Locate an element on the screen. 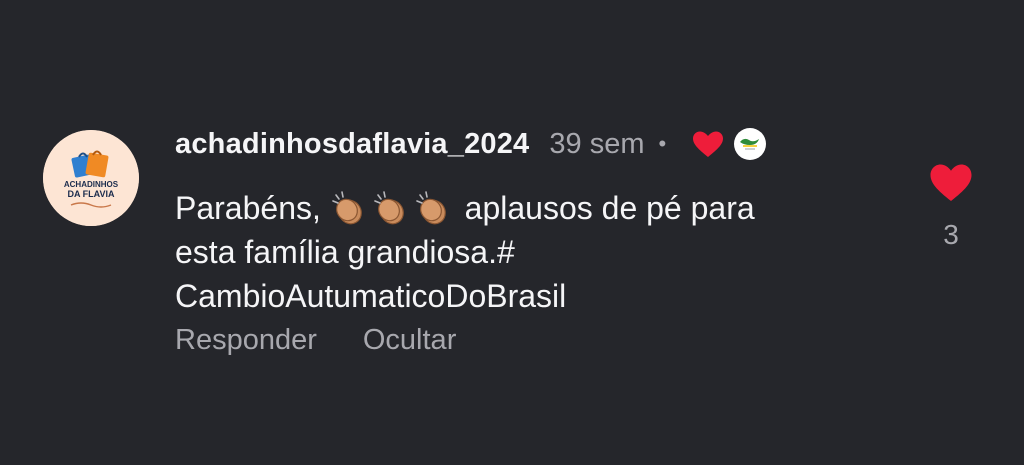 The image size is (1024, 465). comment-line-1: Parabéns, aplausos de pé para is located at coordinates (525, 208).